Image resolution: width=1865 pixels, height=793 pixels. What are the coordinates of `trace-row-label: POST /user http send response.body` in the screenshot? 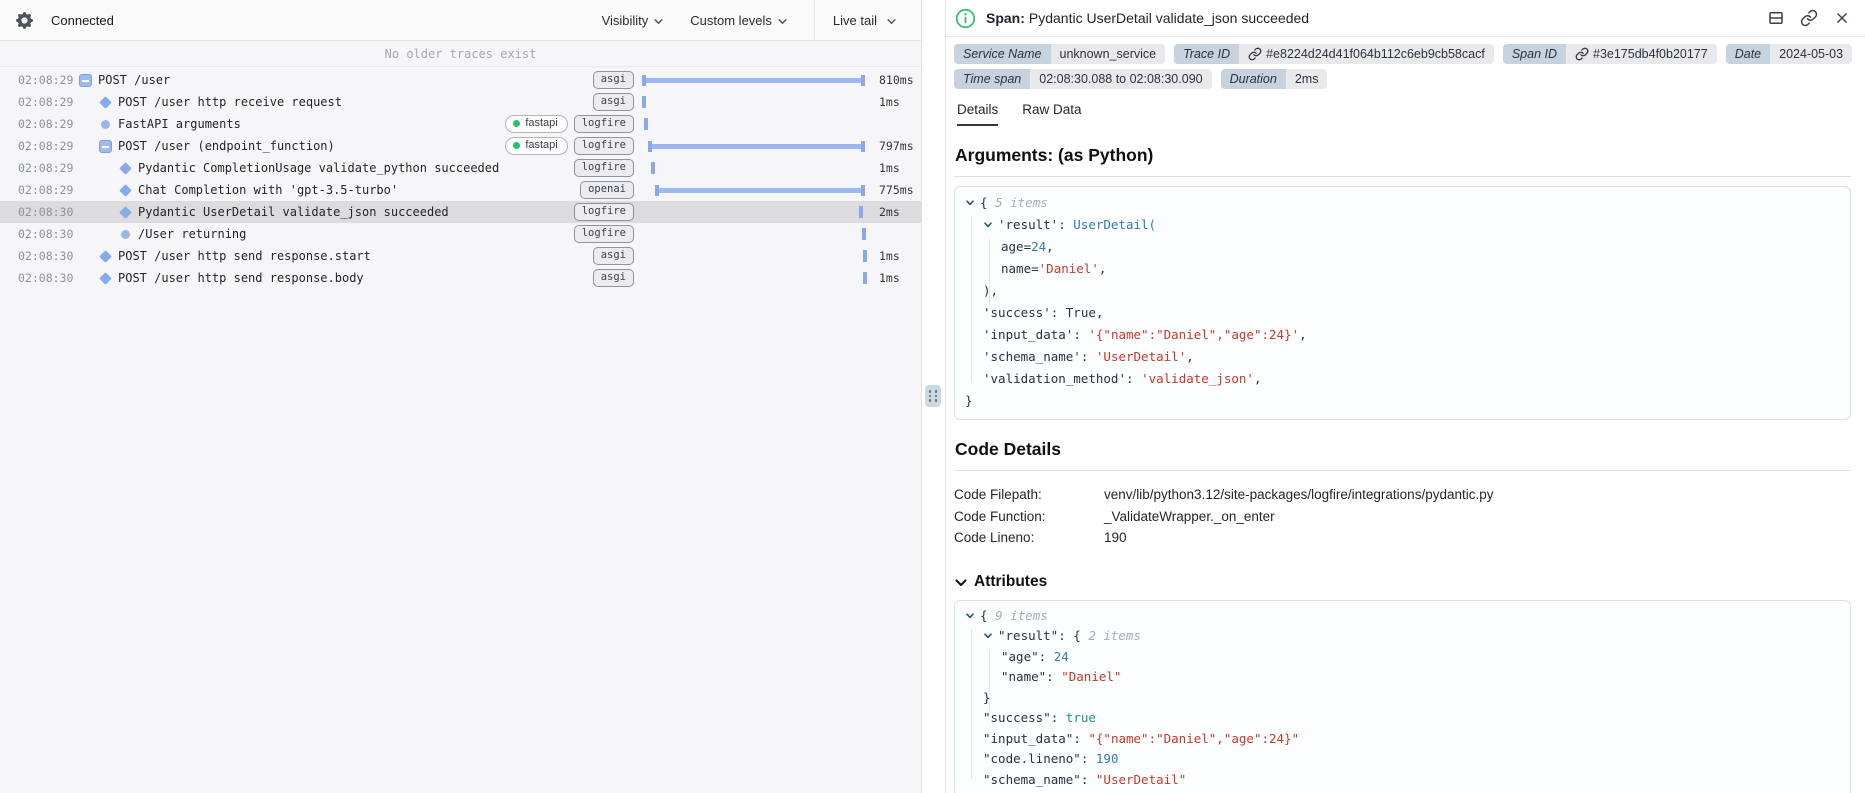 It's located at (241, 278).